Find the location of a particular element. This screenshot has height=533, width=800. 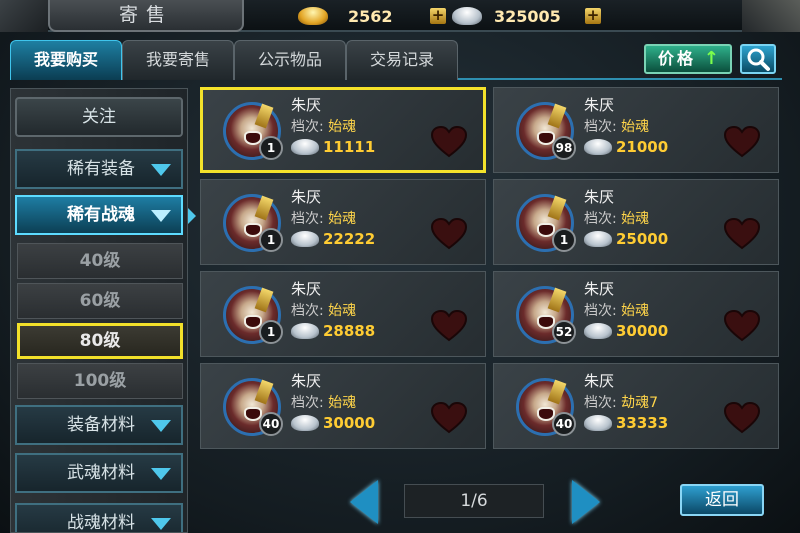

item-card: 1 朱厌 档次: 始魂 22222 is located at coordinates (343, 222).